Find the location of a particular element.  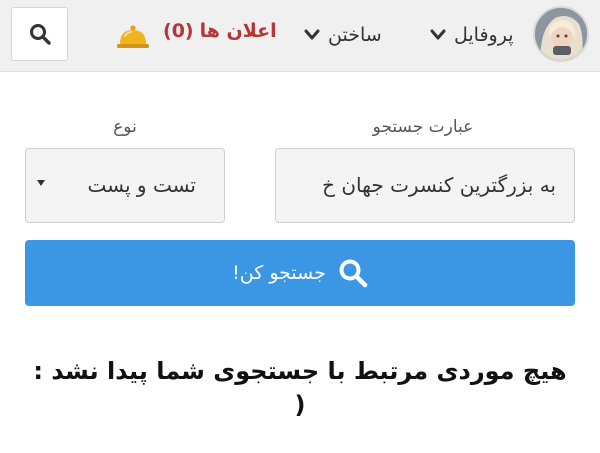

notifications-link: اعلان ها(0) is located at coordinates (220, 31).